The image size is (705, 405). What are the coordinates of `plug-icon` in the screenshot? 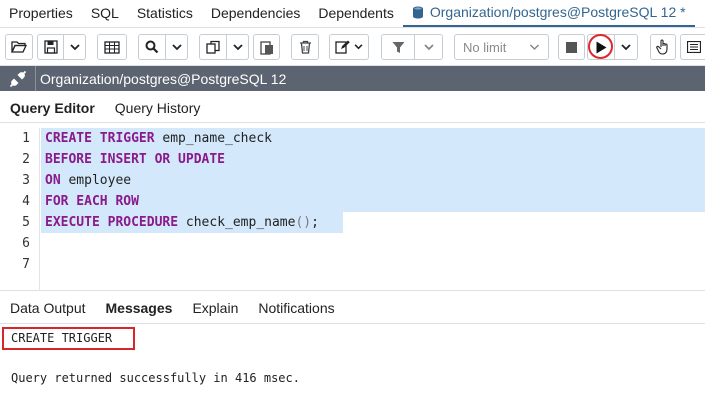 It's located at (17, 78).